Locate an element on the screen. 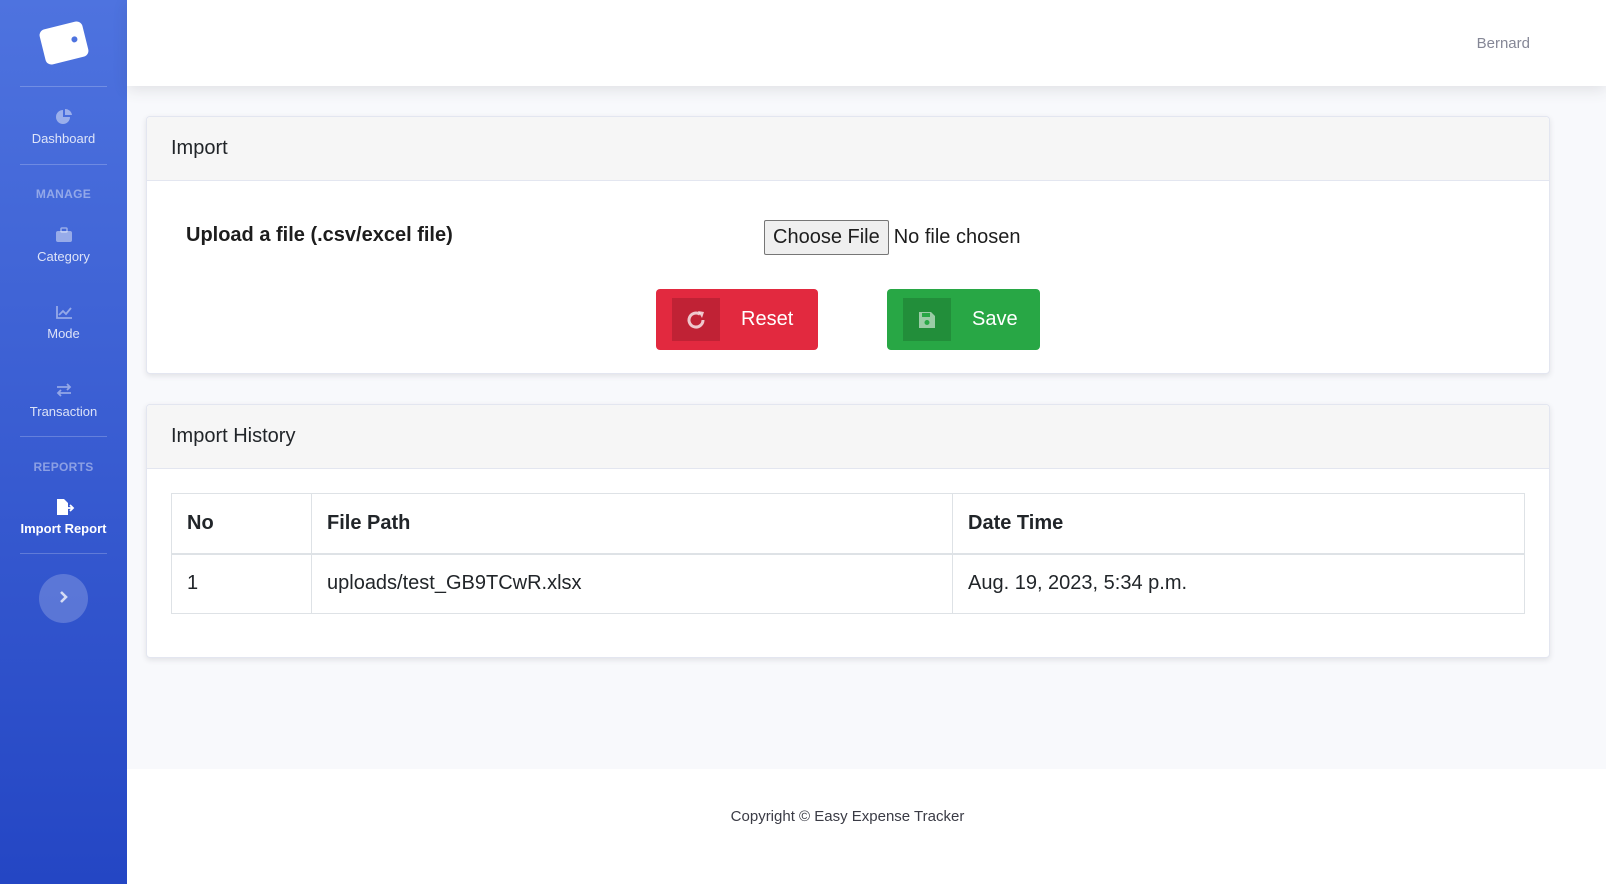  sidebar-heading-manage: MANAGE is located at coordinates (63, 194).